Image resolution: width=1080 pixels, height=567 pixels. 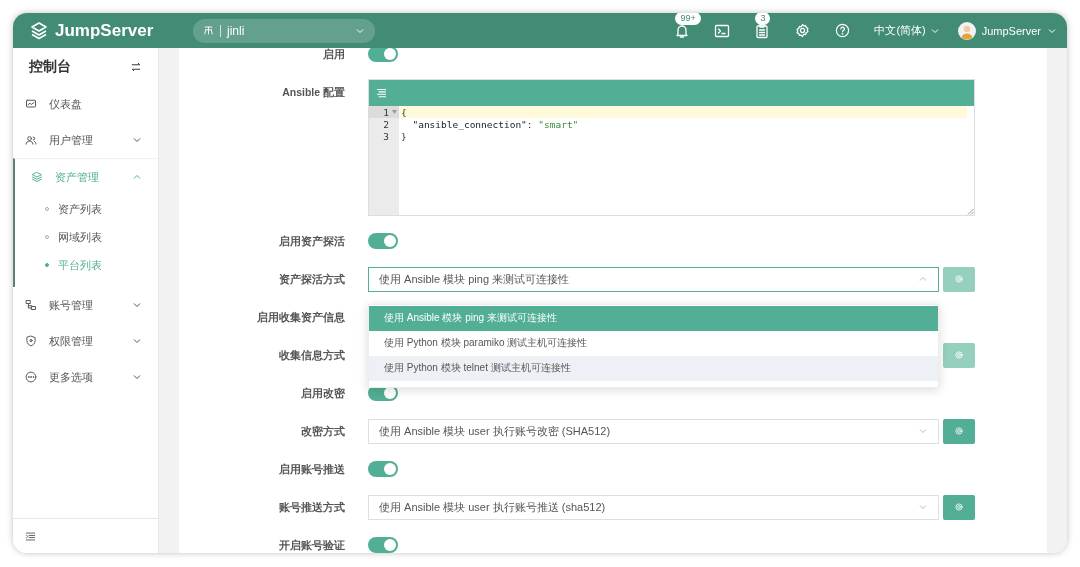 What do you see at coordinates (323, 393) in the screenshot?
I see `field-label: 启用改密` at bounding box center [323, 393].